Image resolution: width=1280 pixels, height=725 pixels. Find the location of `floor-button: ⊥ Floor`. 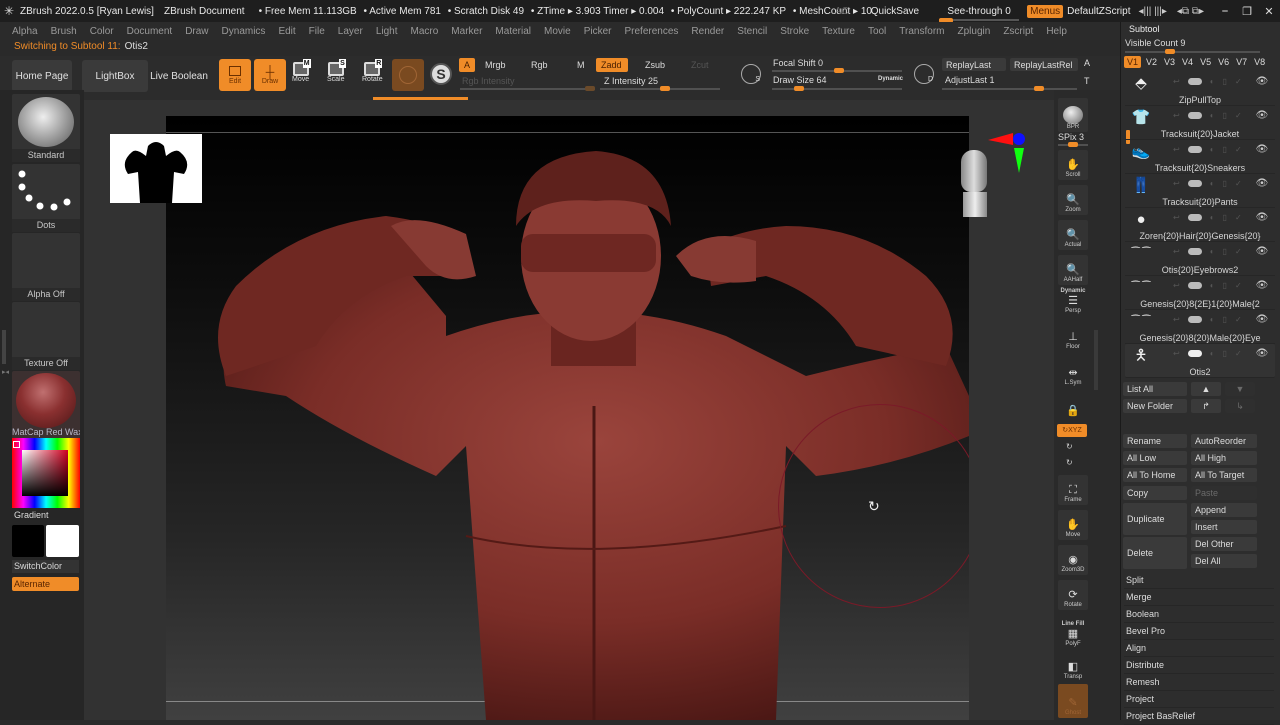

floor-button: ⊥ Floor is located at coordinates (1073, 337).